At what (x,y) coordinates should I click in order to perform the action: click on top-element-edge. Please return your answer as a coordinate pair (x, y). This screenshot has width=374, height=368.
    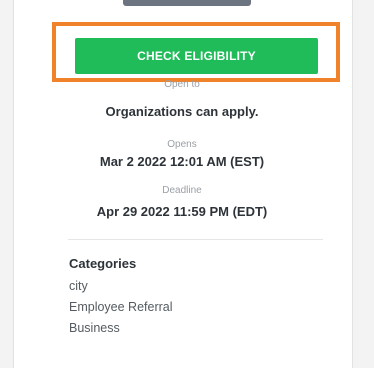
    Looking at the image, I should click on (187, 3).